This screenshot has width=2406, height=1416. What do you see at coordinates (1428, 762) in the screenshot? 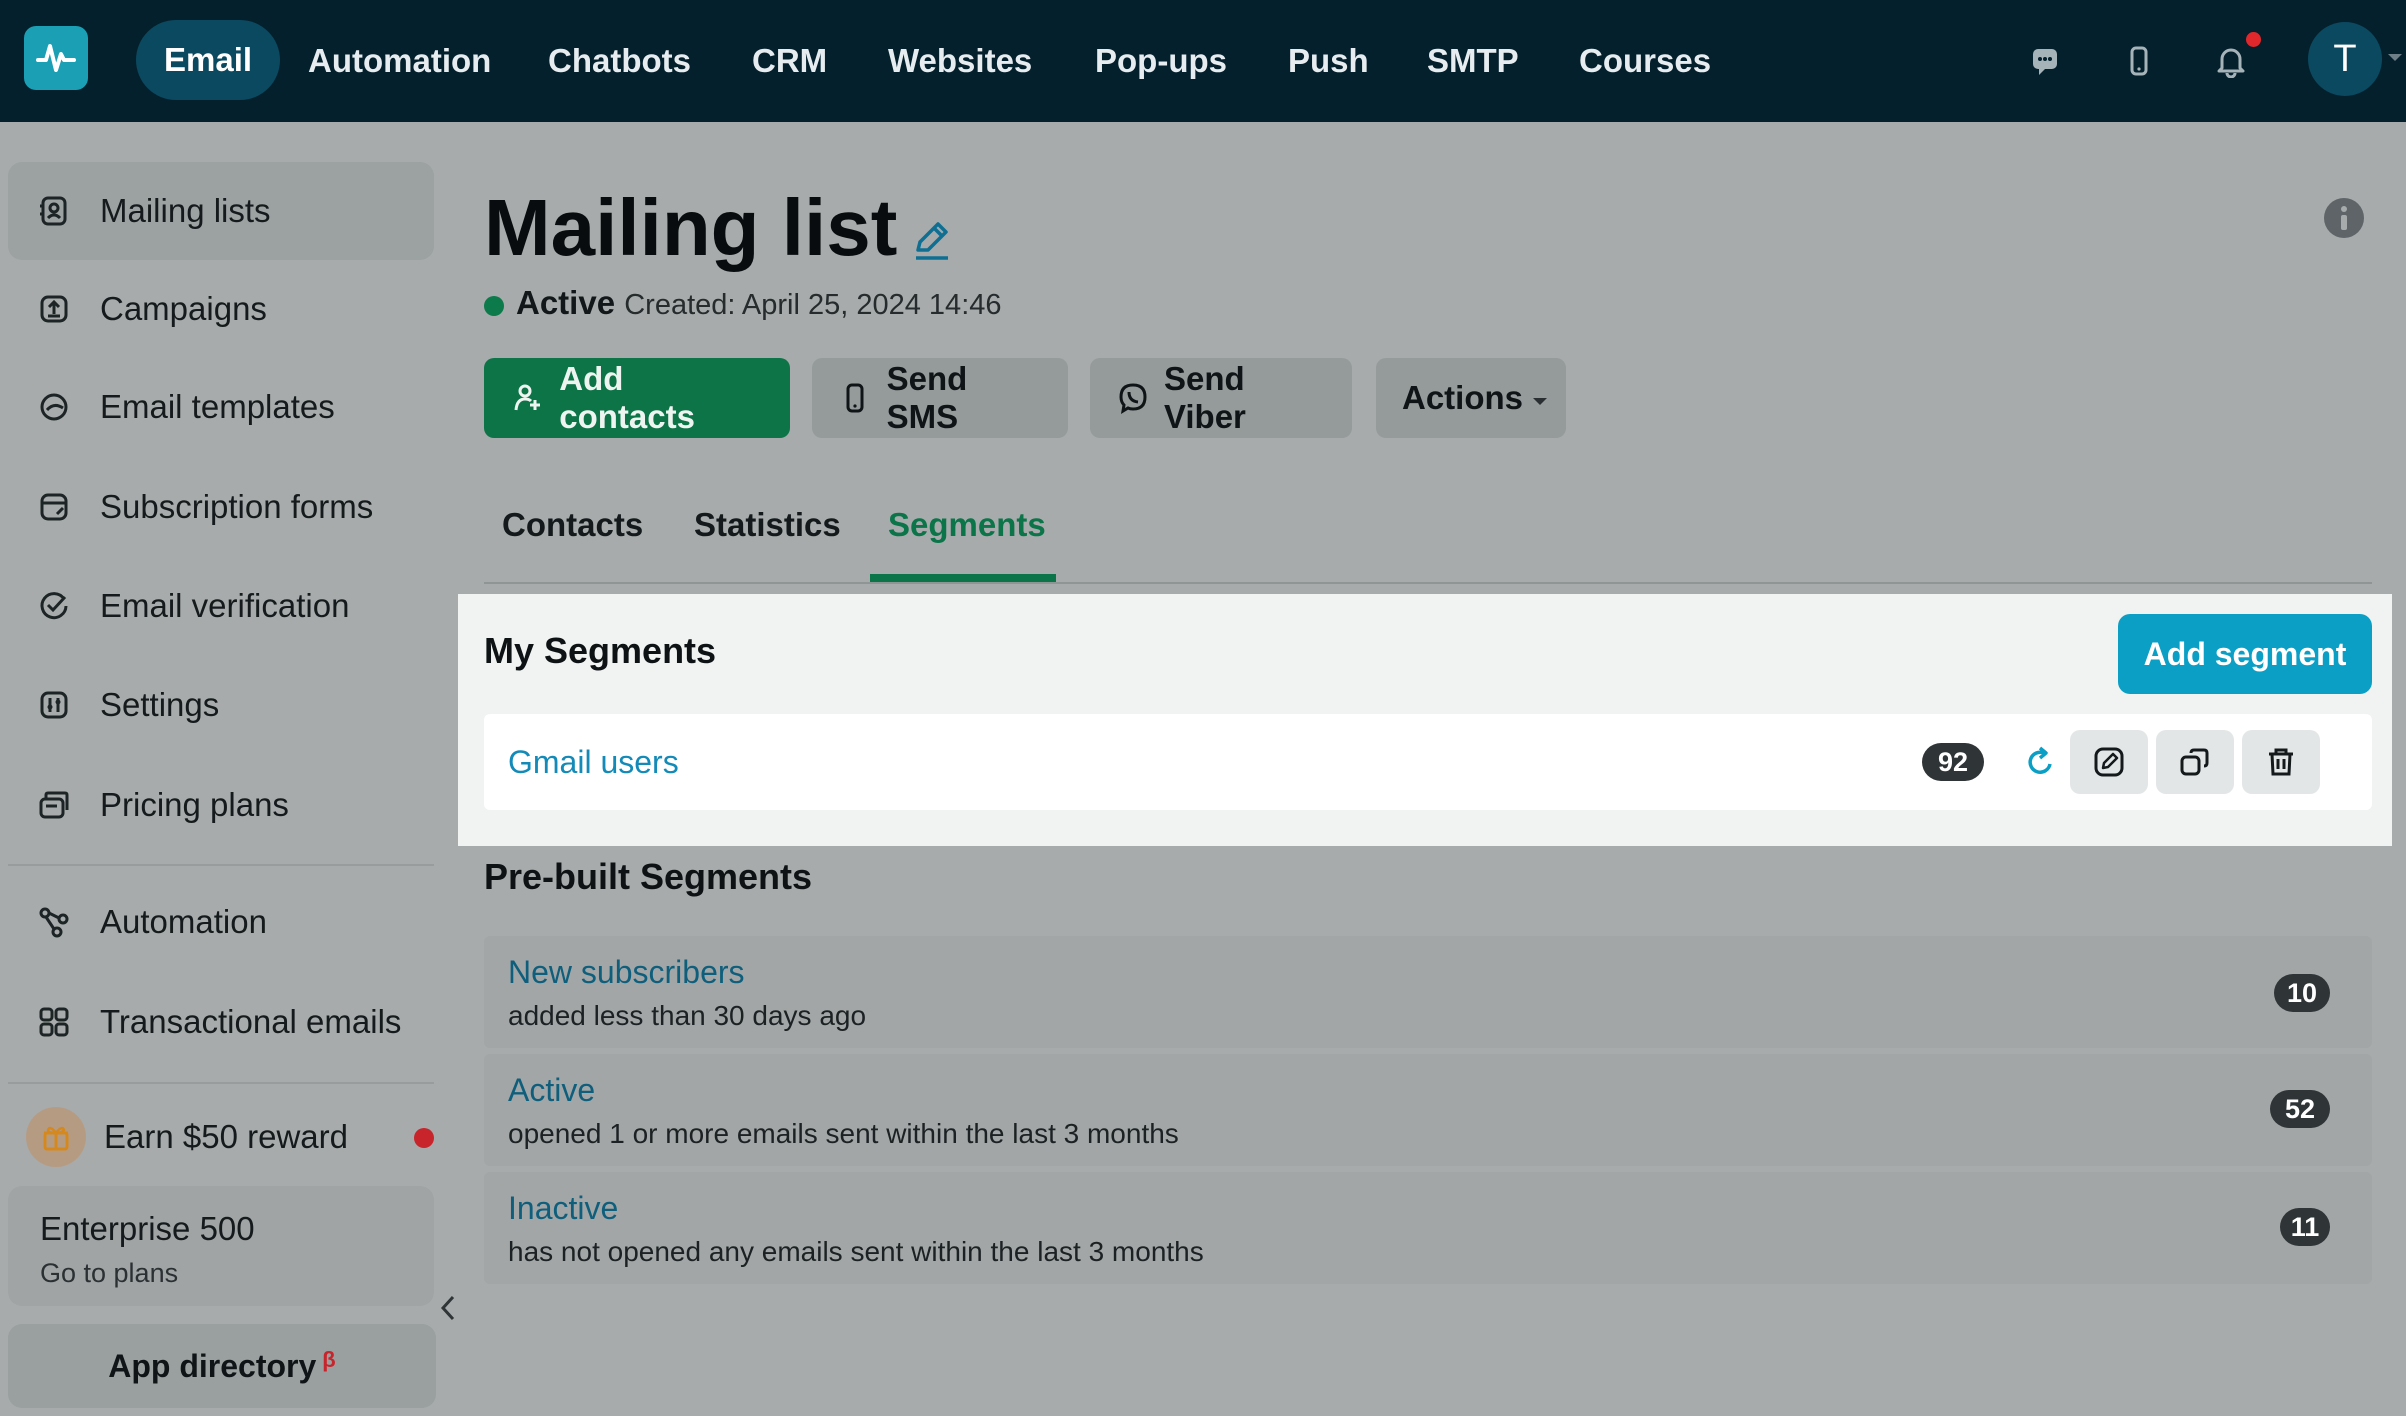
I see `segment-row: Gmail users 92` at bounding box center [1428, 762].